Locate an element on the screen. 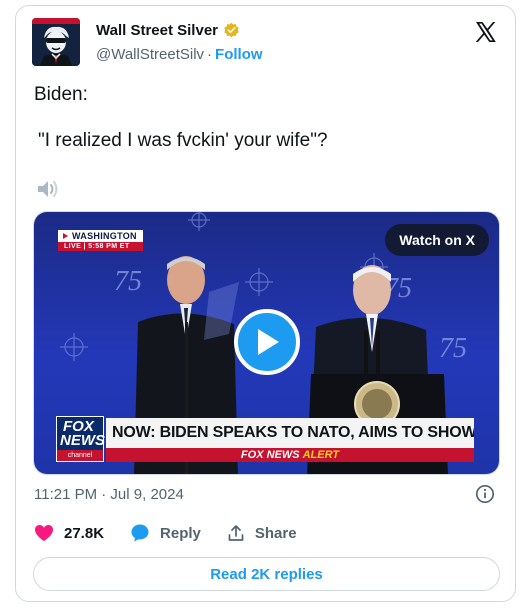 The width and height of the screenshot is (522, 609). alert-word: ALERT is located at coordinates (321, 455).